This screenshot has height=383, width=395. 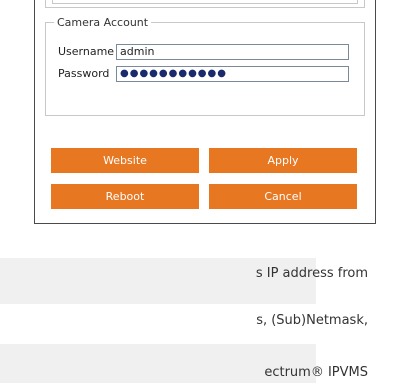 I want to click on apply-button: Apply, so click(x=283, y=160).